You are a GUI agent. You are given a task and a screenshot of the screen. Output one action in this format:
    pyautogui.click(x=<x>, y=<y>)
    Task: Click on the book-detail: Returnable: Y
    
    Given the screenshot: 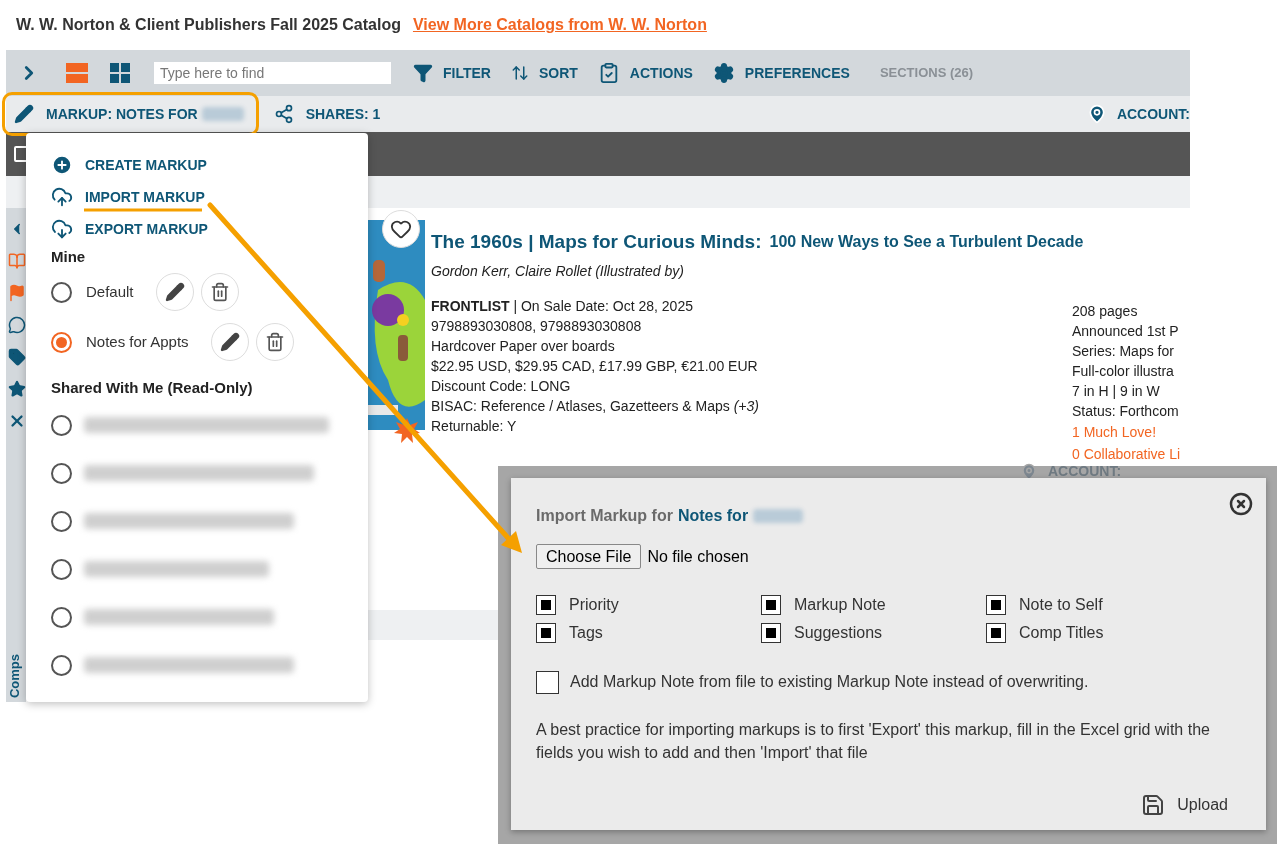 What is the action you would take?
    pyautogui.click(x=474, y=426)
    